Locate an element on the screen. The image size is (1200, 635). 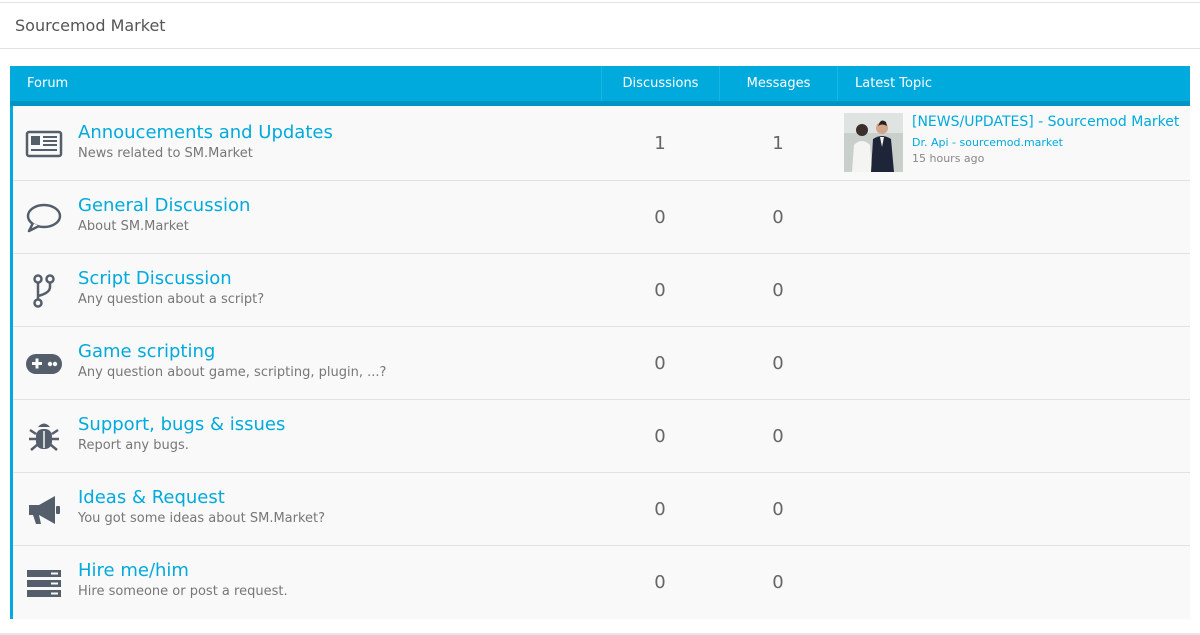
discussions-count: 1 is located at coordinates (660, 143).